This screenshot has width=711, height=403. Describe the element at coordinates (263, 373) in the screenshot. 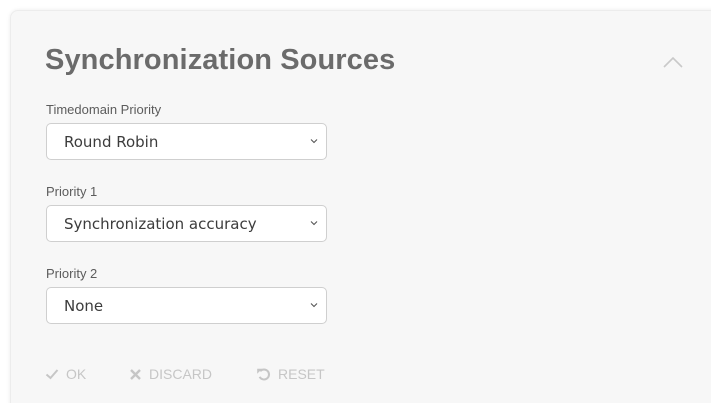

I see `undo-icon` at that location.